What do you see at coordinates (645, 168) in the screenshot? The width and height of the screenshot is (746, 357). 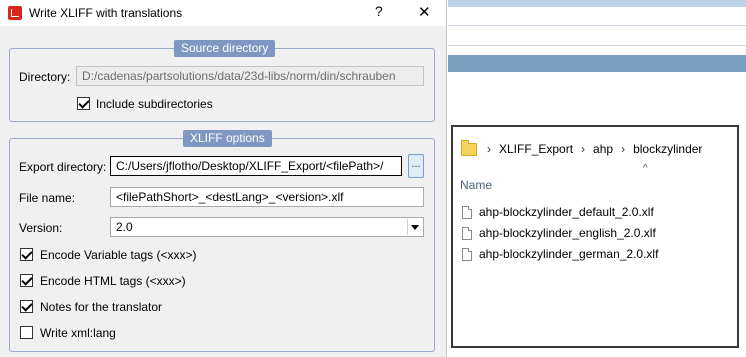 I see `sort-up-icon: ^` at bounding box center [645, 168].